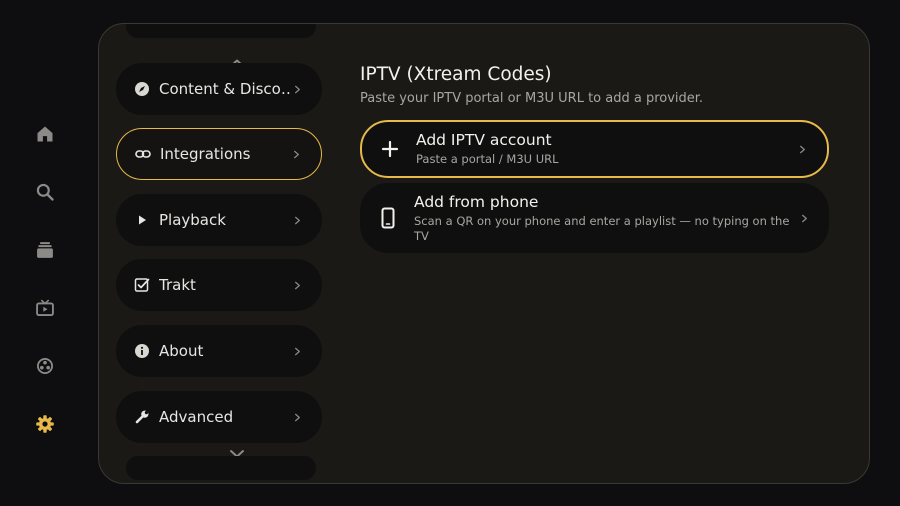 Image resolution: width=900 pixels, height=506 pixels. Describe the element at coordinates (45, 308) in the screenshot. I see `live-tv-icon` at that location.